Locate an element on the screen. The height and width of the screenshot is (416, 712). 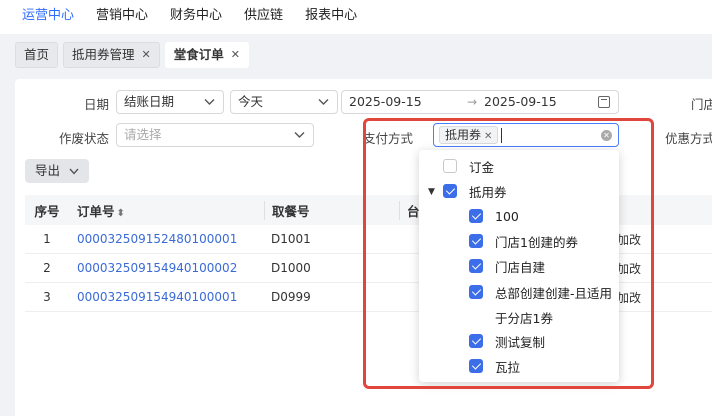
date-range-value: 今天 is located at coordinates (251, 101).